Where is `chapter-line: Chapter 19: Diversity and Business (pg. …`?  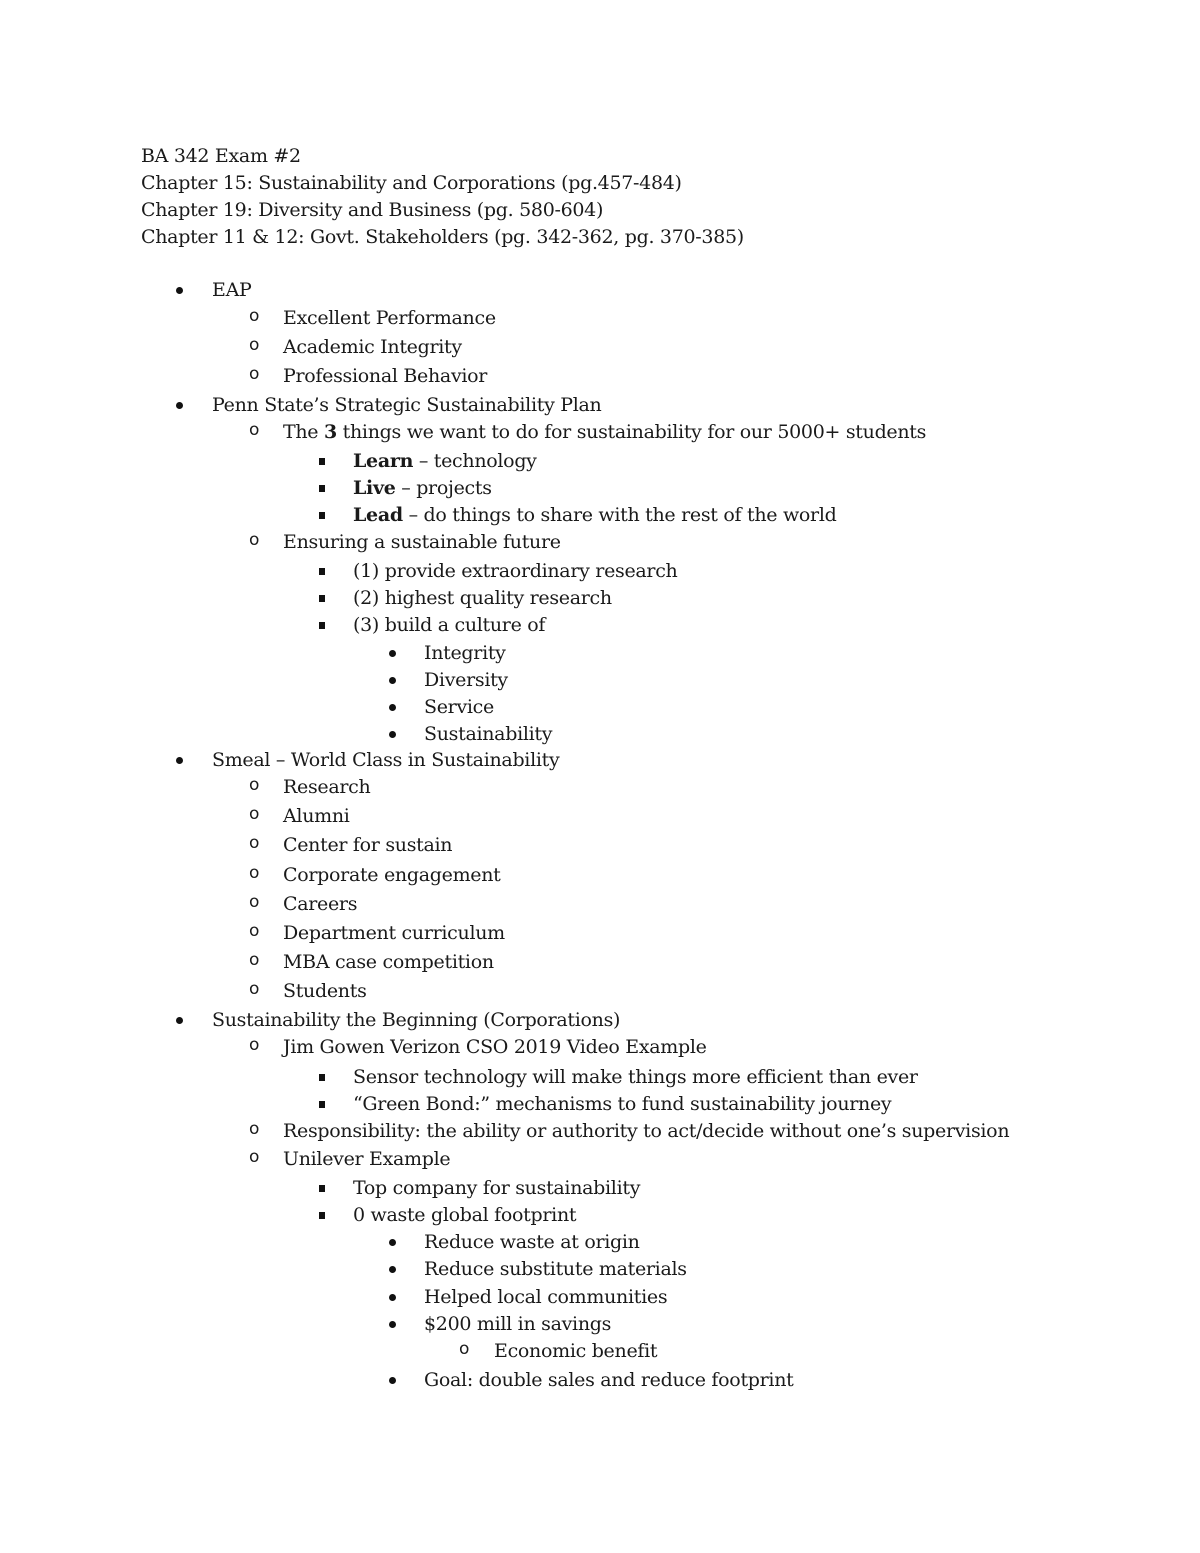
chapter-line: Chapter 19: Diversity and Business (pg. … is located at coordinates (372, 210).